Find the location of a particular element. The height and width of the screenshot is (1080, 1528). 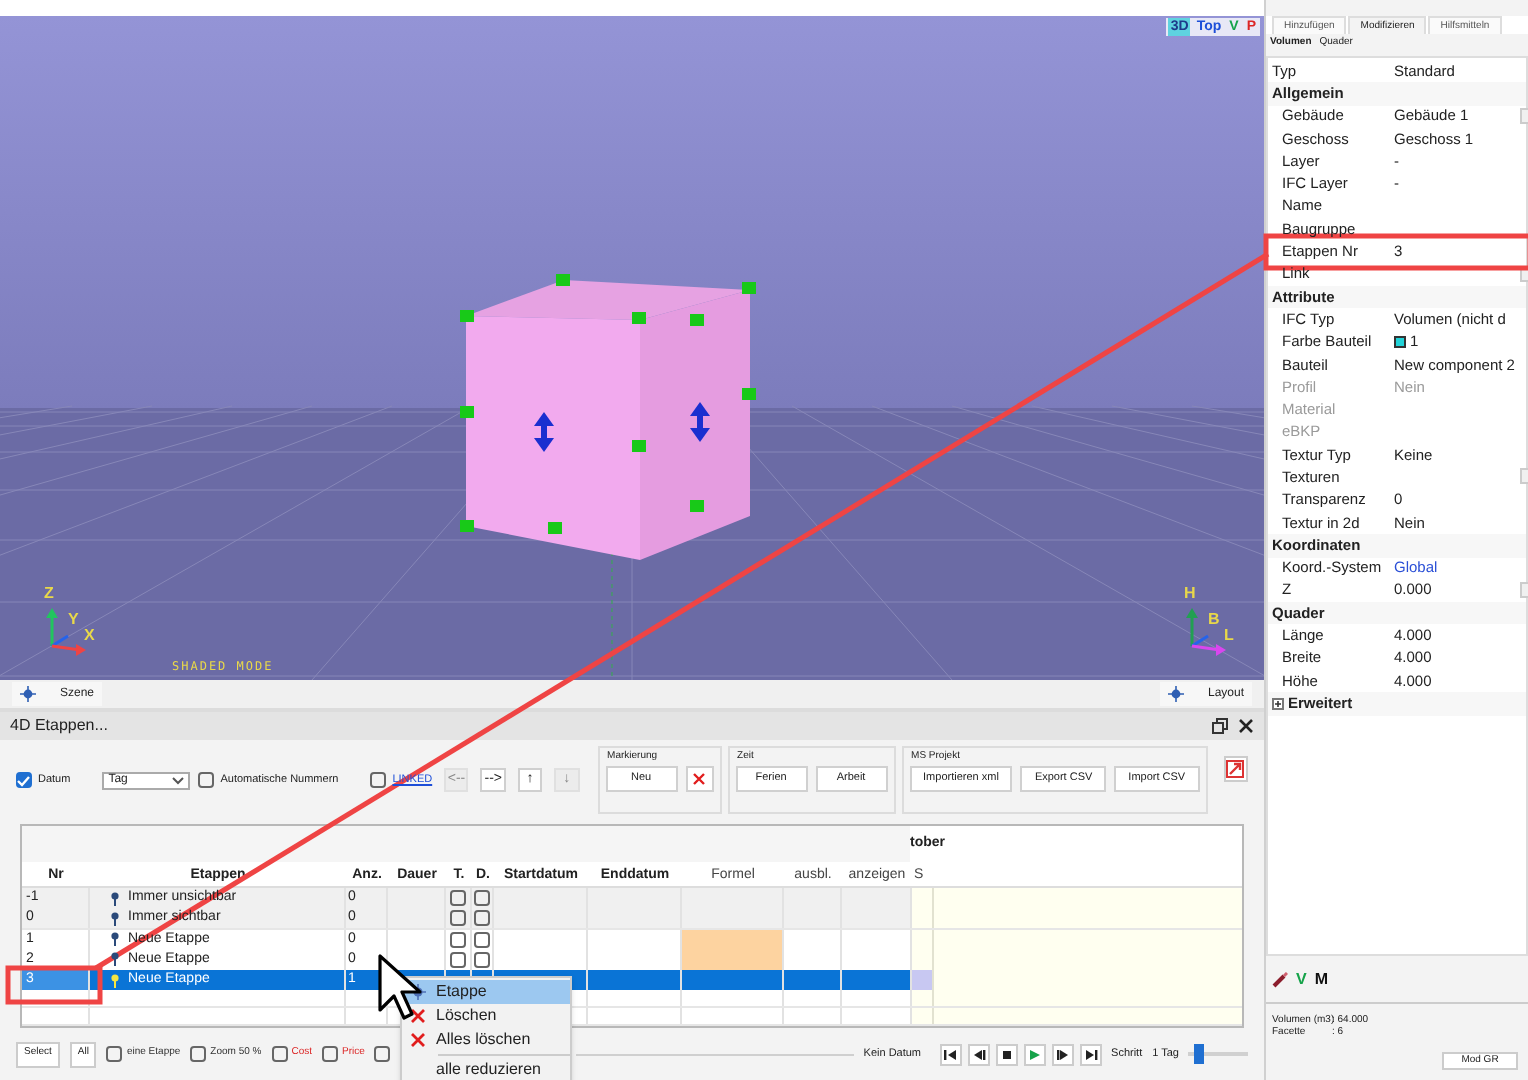

menu-item: Alles löschen is located at coordinates (486, 1040).